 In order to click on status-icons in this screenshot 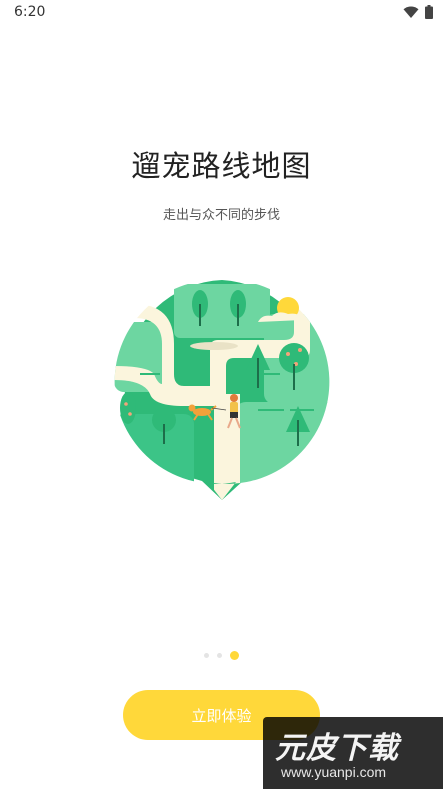, I will do `click(418, 12)`.